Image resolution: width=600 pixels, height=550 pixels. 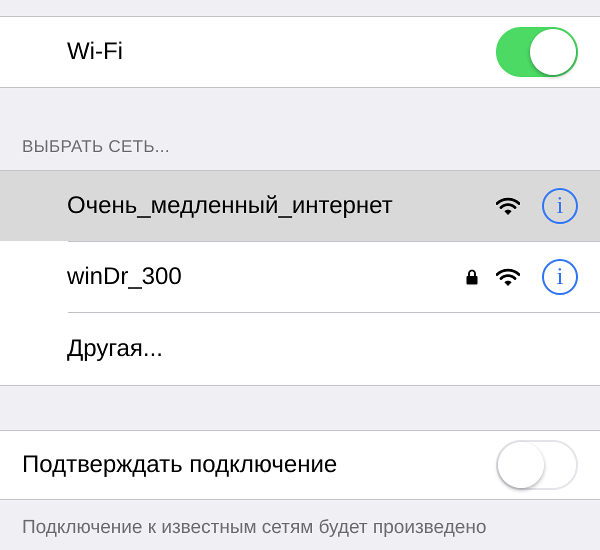 I want to click on network-row: winDr_300 i, so click(x=300, y=277).